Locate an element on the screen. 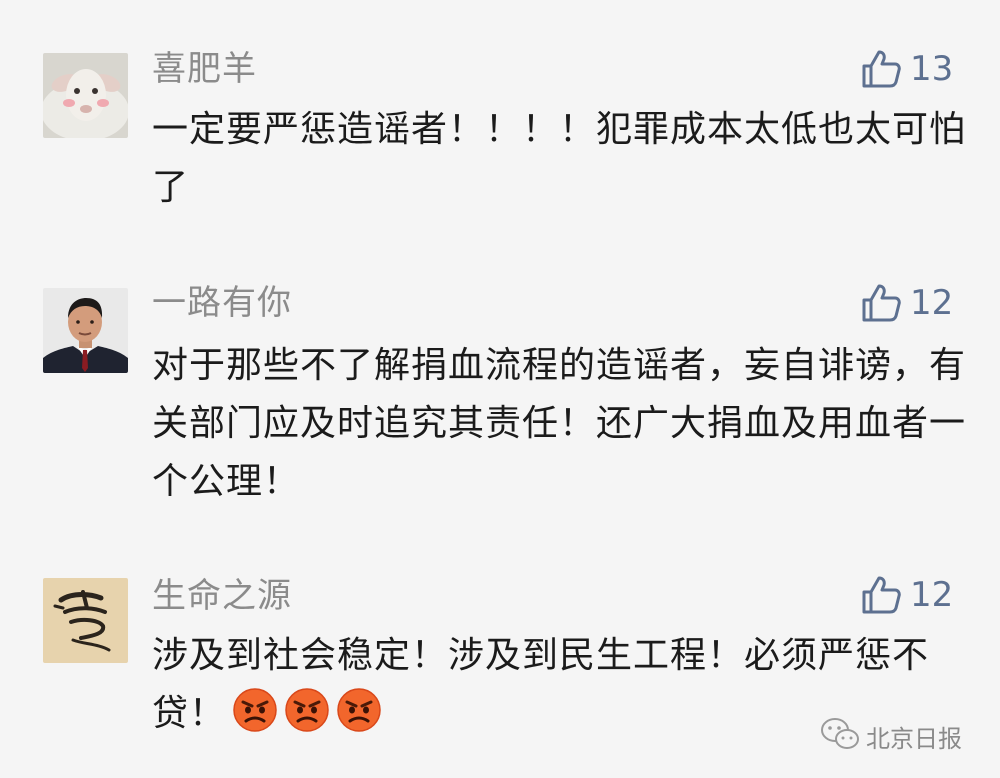 The image size is (1000, 778). watermark-text: 北京日报 is located at coordinates (914, 738).